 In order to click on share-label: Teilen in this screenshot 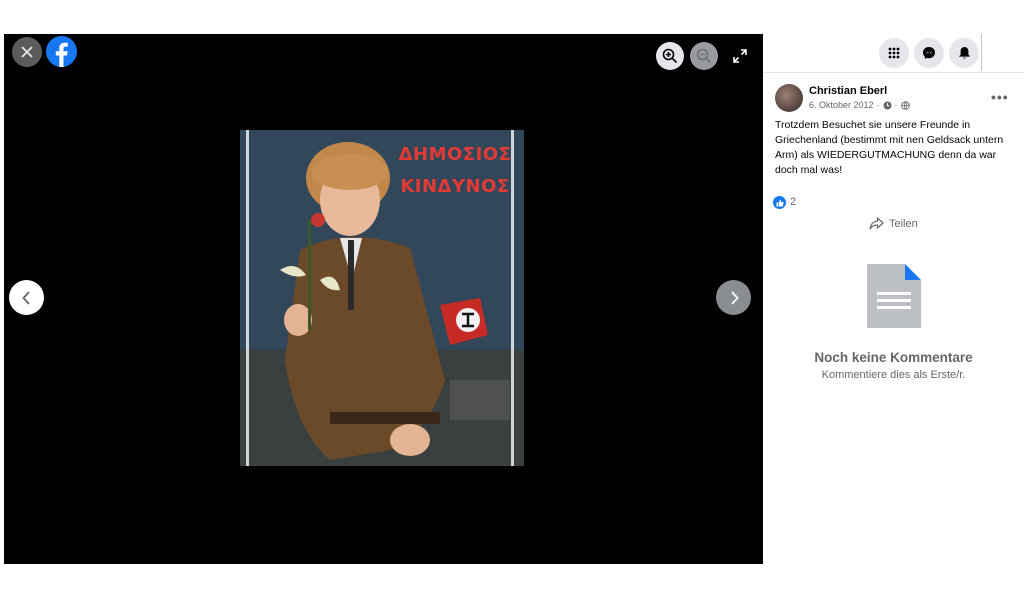, I will do `click(903, 223)`.